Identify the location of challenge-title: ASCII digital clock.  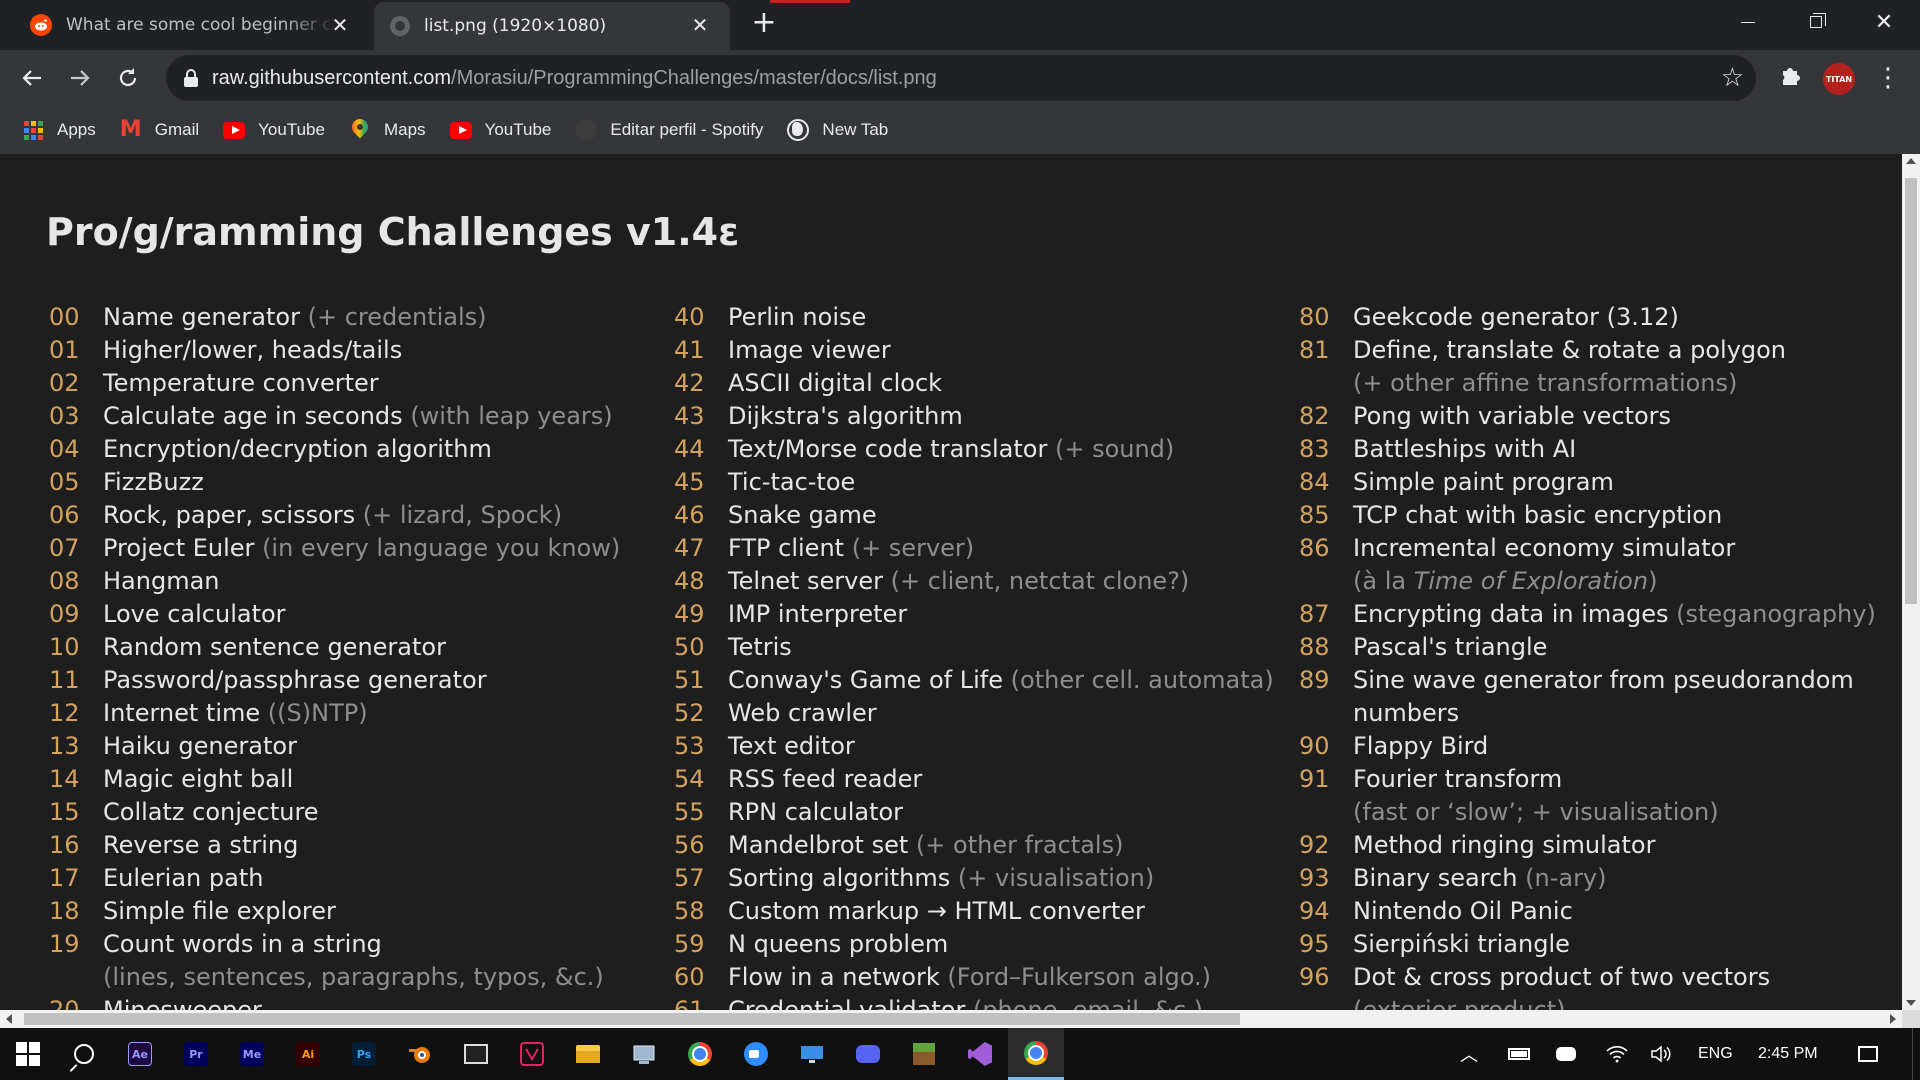
(835, 383).